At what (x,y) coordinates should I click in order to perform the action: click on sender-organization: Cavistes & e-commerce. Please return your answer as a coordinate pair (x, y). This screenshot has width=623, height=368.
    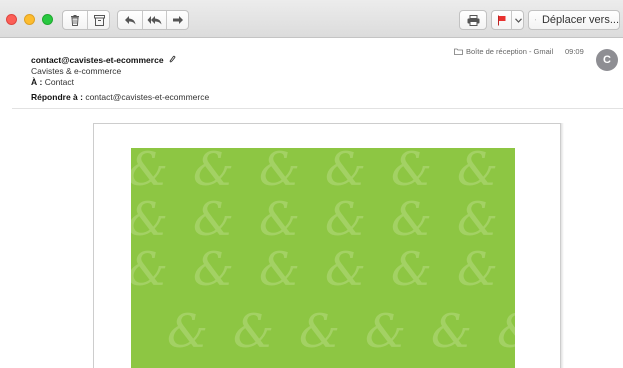
    Looking at the image, I should click on (76, 71).